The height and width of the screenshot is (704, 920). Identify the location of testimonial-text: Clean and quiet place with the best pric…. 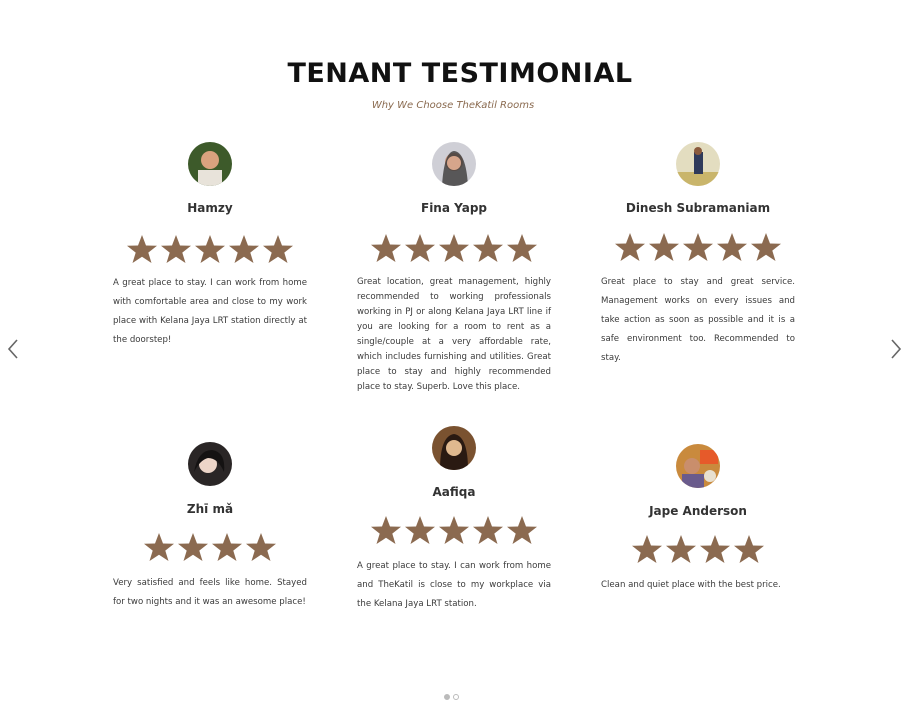
(691, 585).